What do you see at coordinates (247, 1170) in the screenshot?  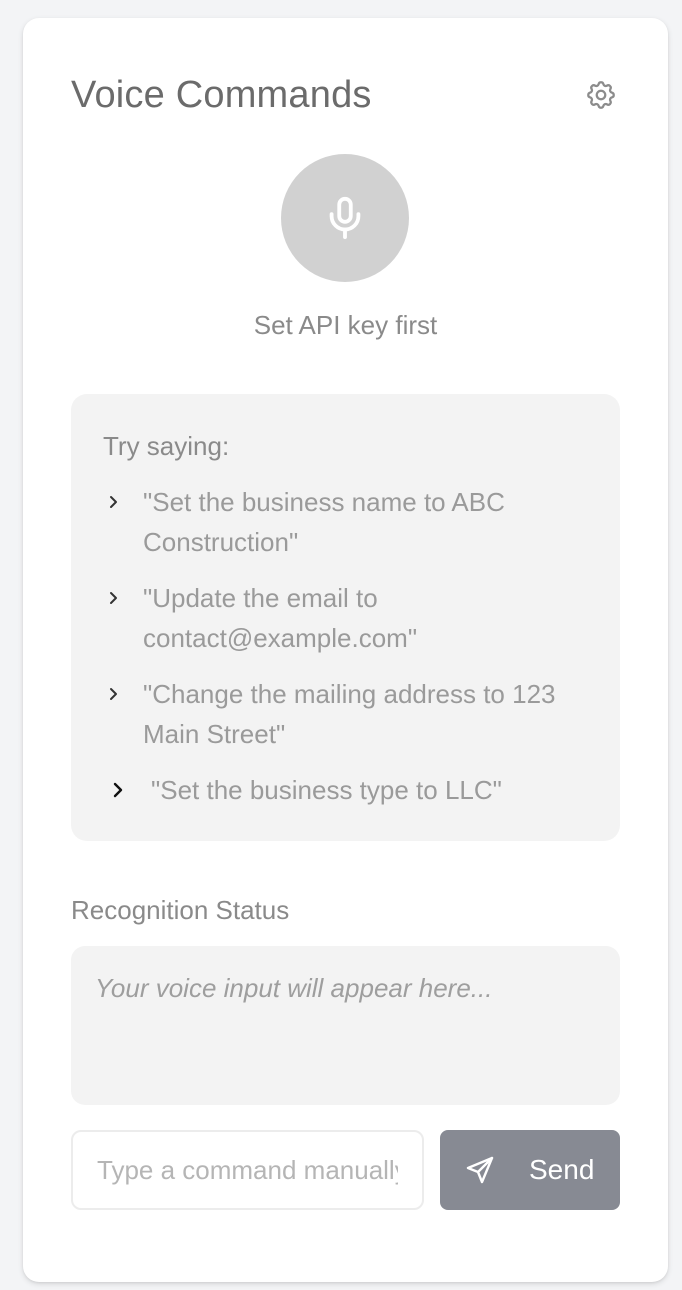 I see `command-input` at bounding box center [247, 1170].